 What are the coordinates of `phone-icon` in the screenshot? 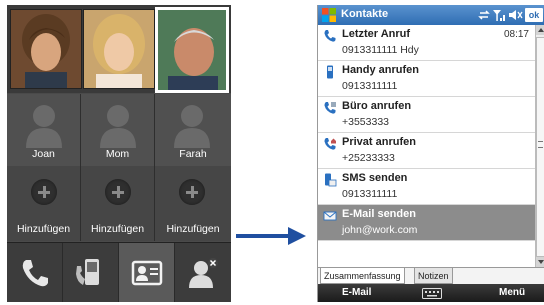 It's located at (35, 273).